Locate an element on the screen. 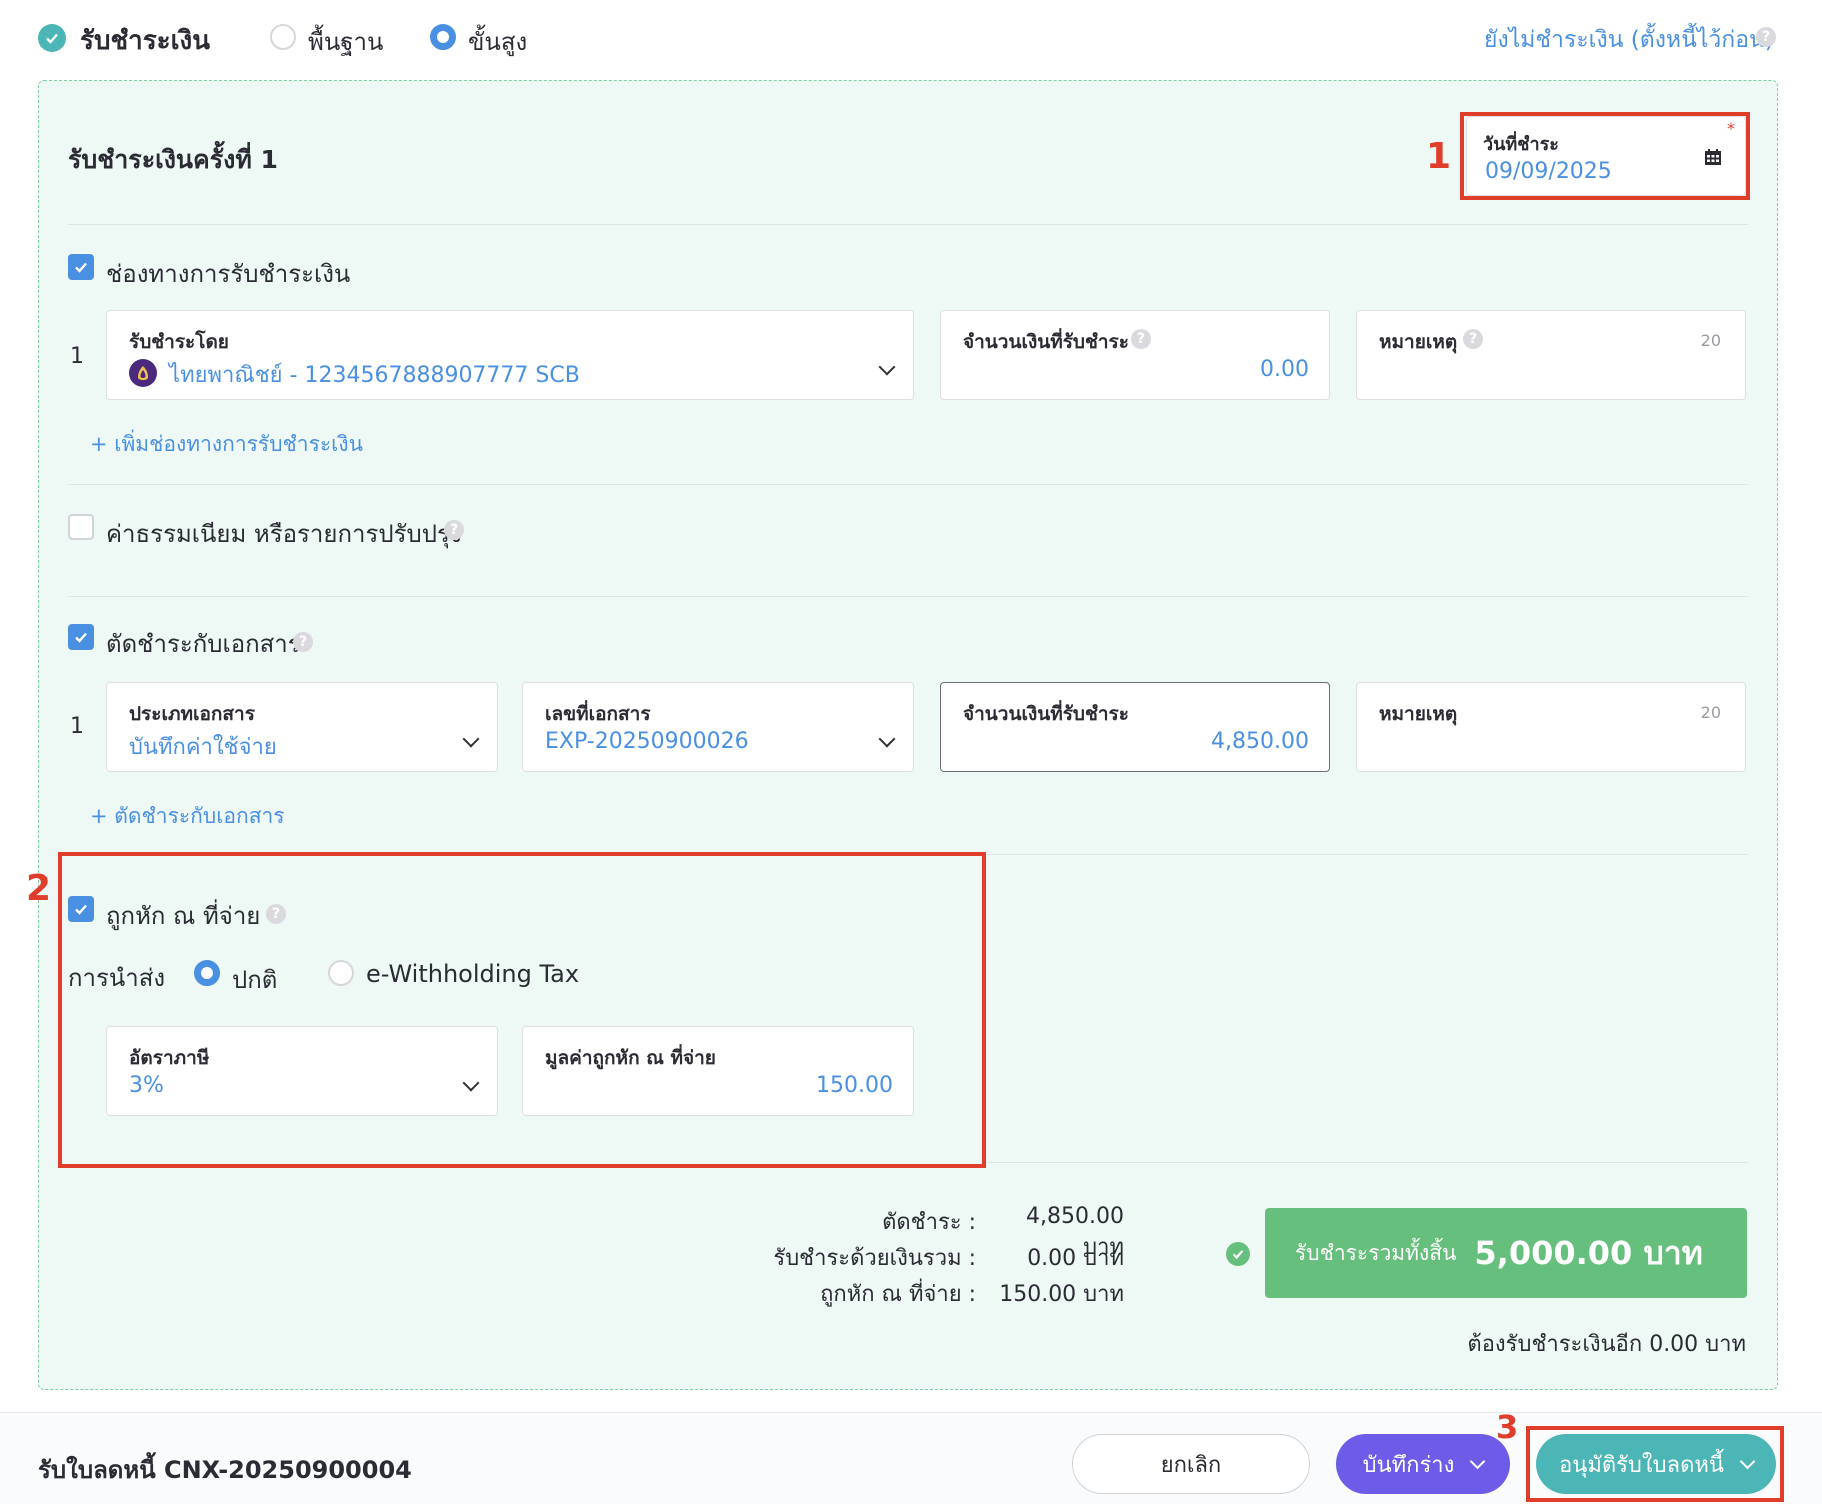  total-amount-banner: รับชำระรวมทั้งสิ้น 5,000.00 บาท is located at coordinates (1506, 1253).